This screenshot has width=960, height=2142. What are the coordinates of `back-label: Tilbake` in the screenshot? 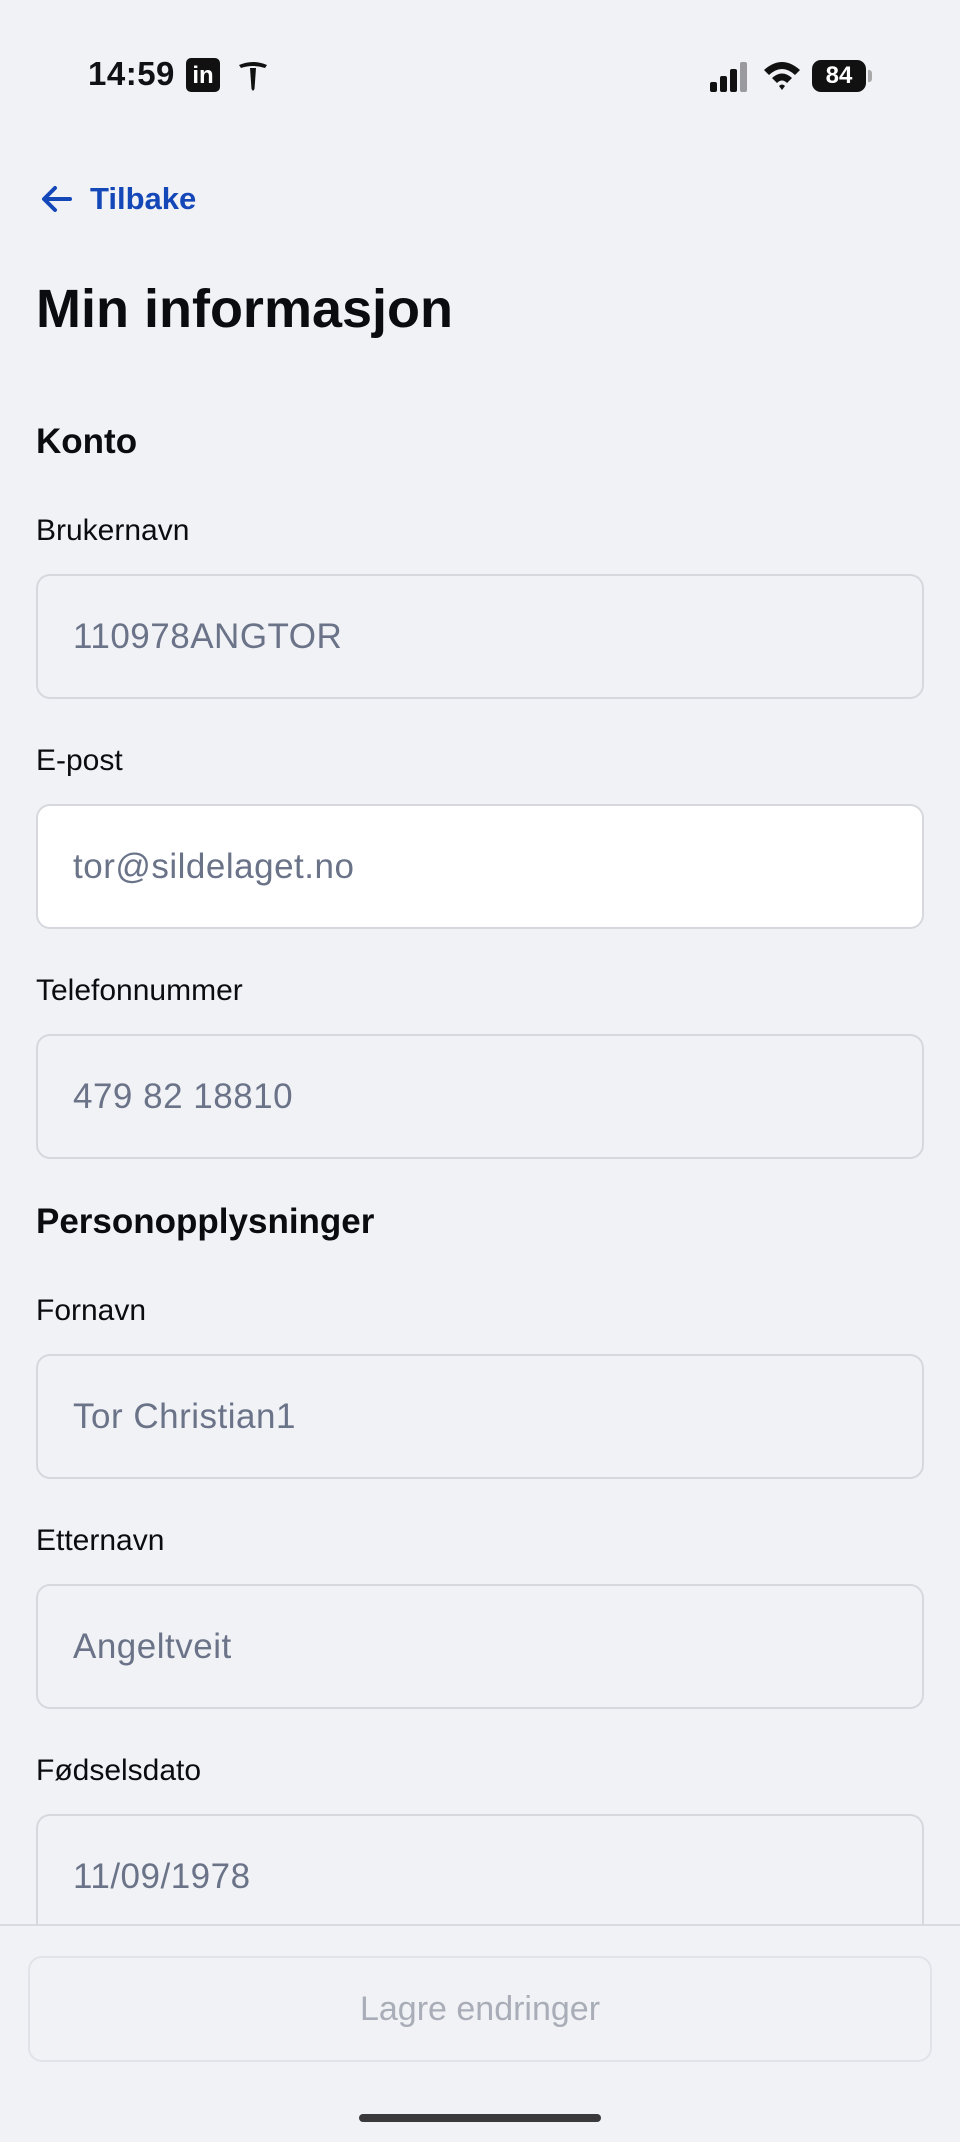 It's located at (143, 198).